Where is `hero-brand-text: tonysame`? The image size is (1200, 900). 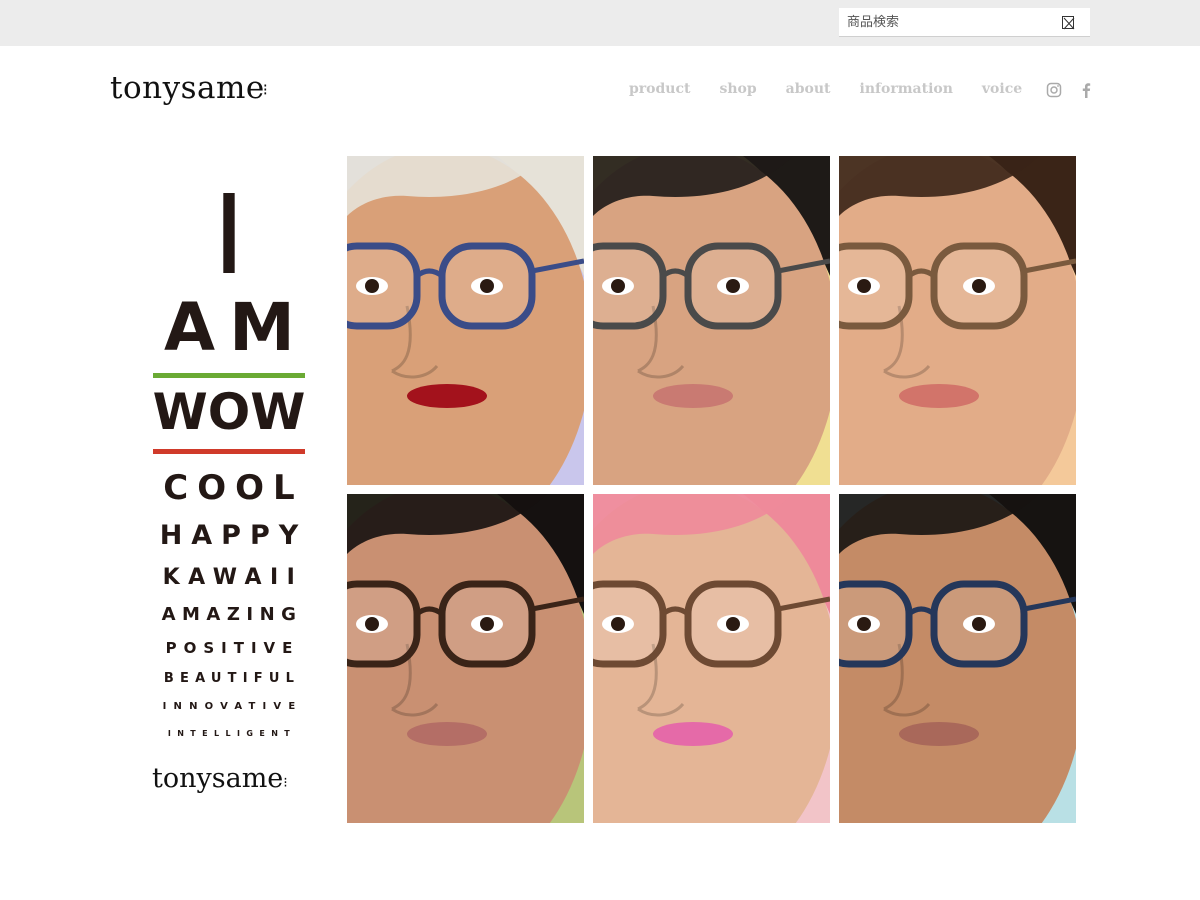
hero-brand-text: tonysame is located at coordinates (218, 778).